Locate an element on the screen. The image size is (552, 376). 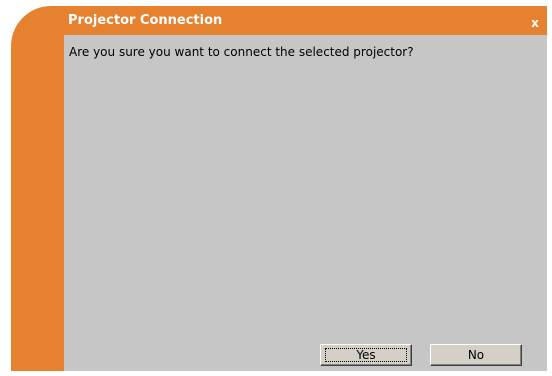
focus-indicator is located at coordinates (366, 355).